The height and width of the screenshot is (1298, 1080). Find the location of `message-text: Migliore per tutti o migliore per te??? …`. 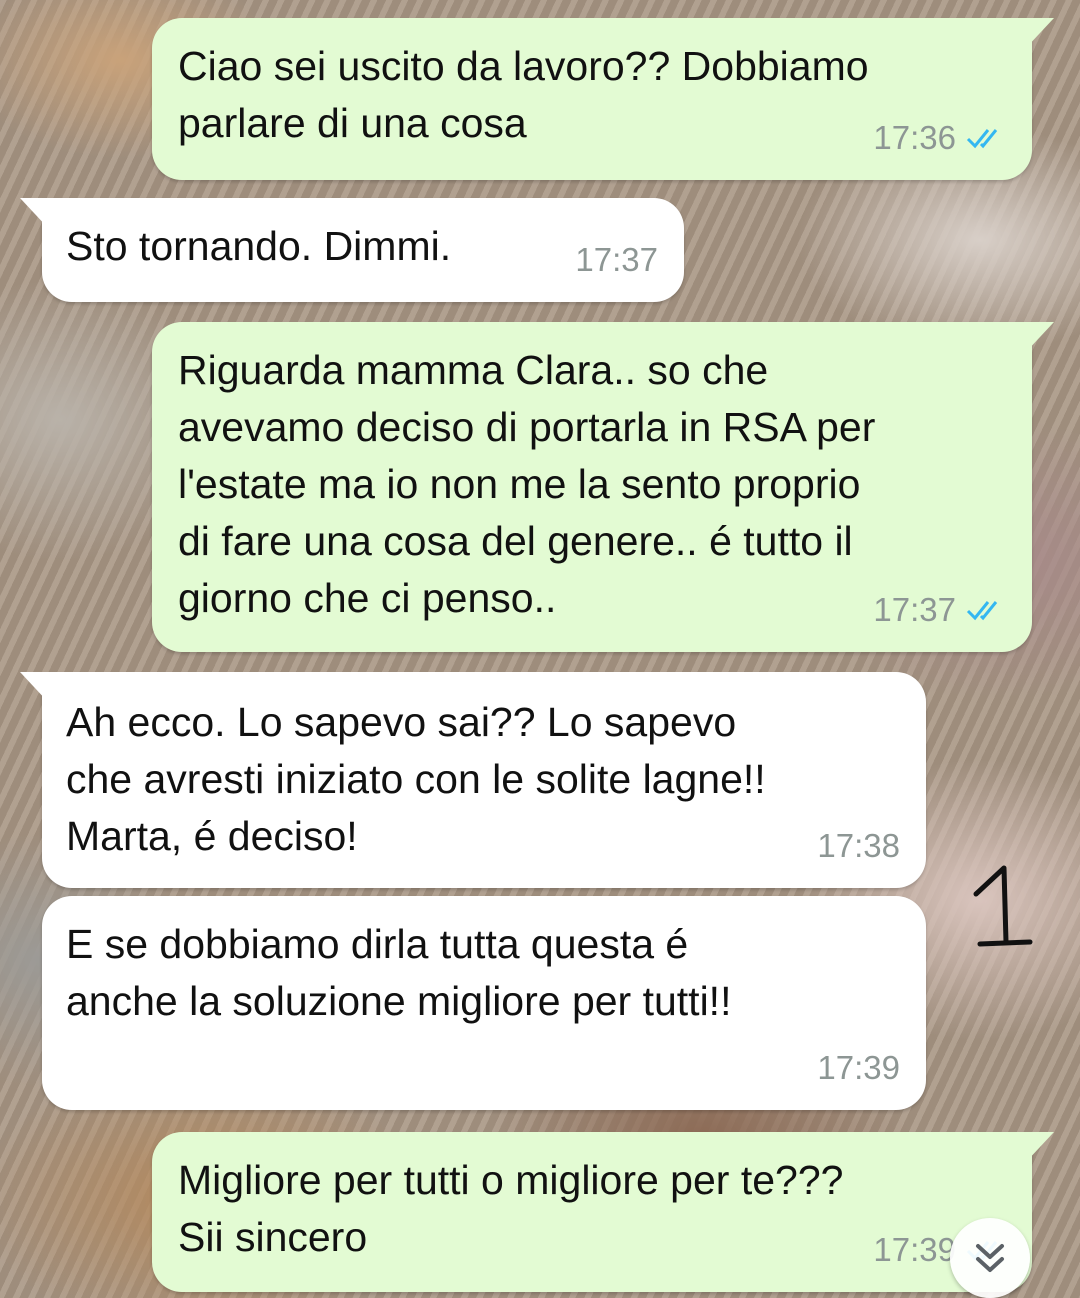

message-text: Migliore per tutti o migliore per te??? … is located at coordinates (511, 1208).